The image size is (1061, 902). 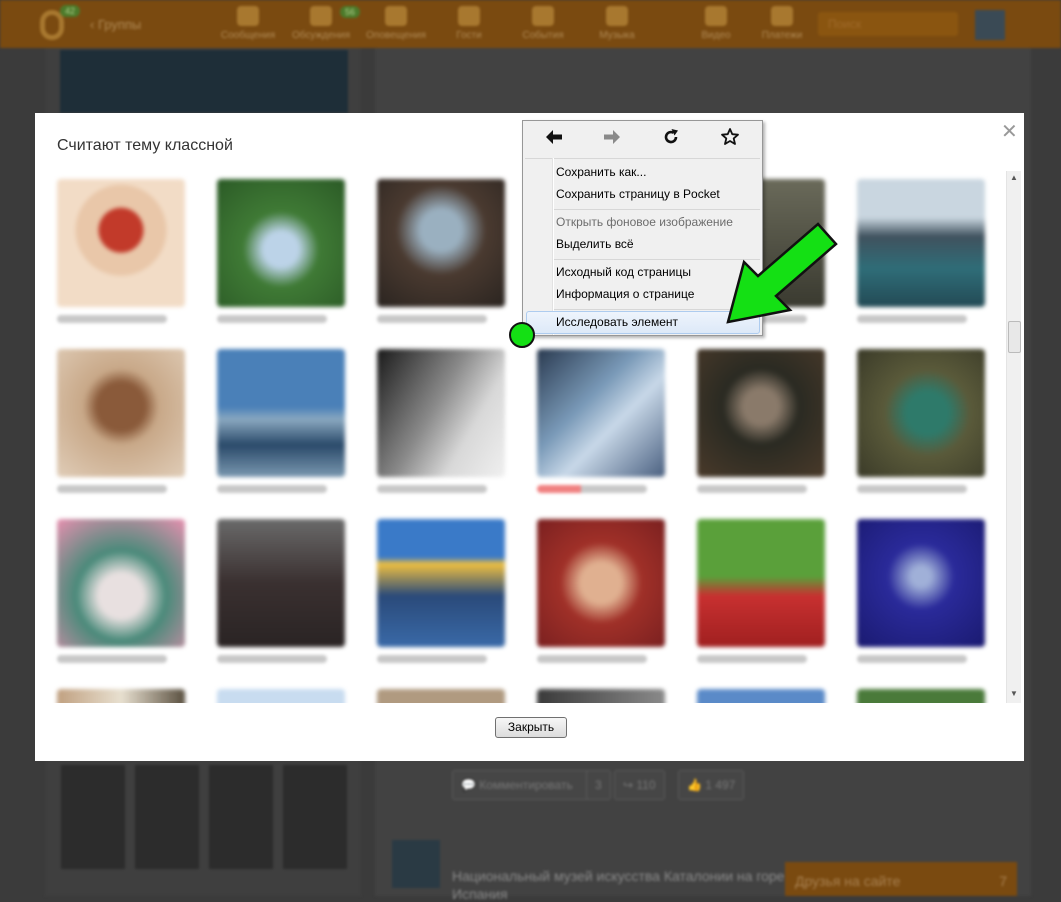 I want to click on nav-events: События, so click(x=543, y=23).